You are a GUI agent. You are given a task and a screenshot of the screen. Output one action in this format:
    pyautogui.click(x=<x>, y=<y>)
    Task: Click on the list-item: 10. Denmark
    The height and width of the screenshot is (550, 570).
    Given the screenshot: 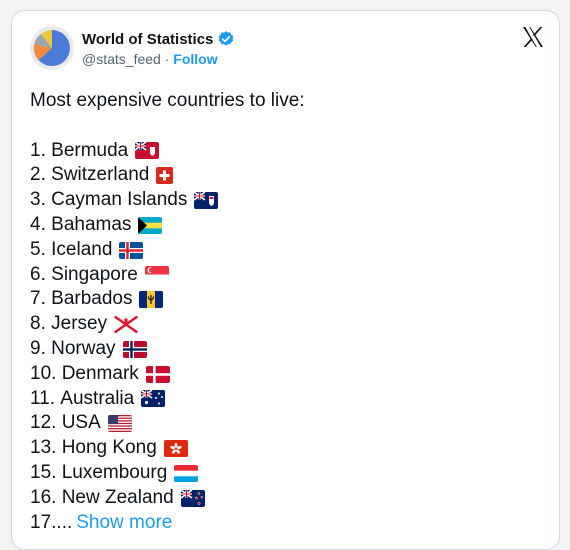 What is the action you would take?
    pyautogui.click(x=167, y=374)
    